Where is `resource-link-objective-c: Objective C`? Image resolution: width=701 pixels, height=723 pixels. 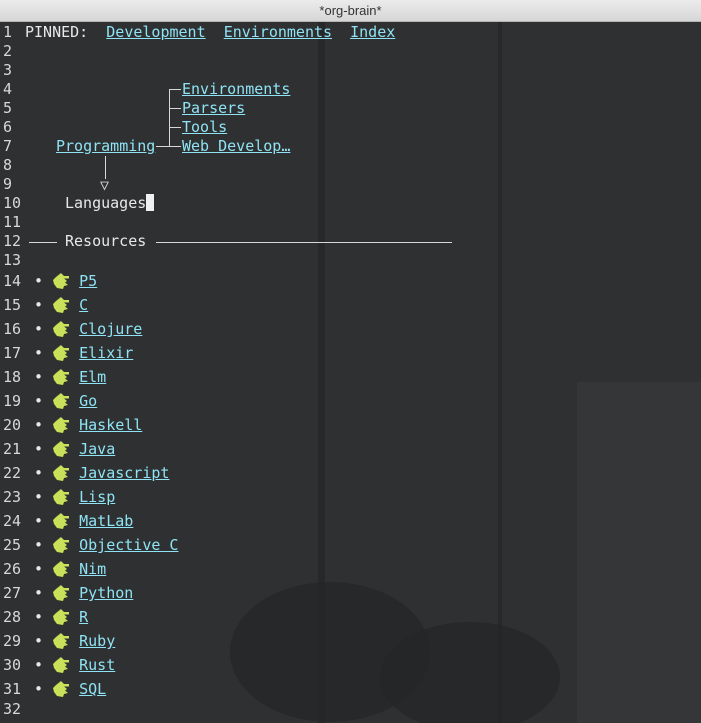 resource-link-objective-c: Objective C is located at coordinates (128, 545).